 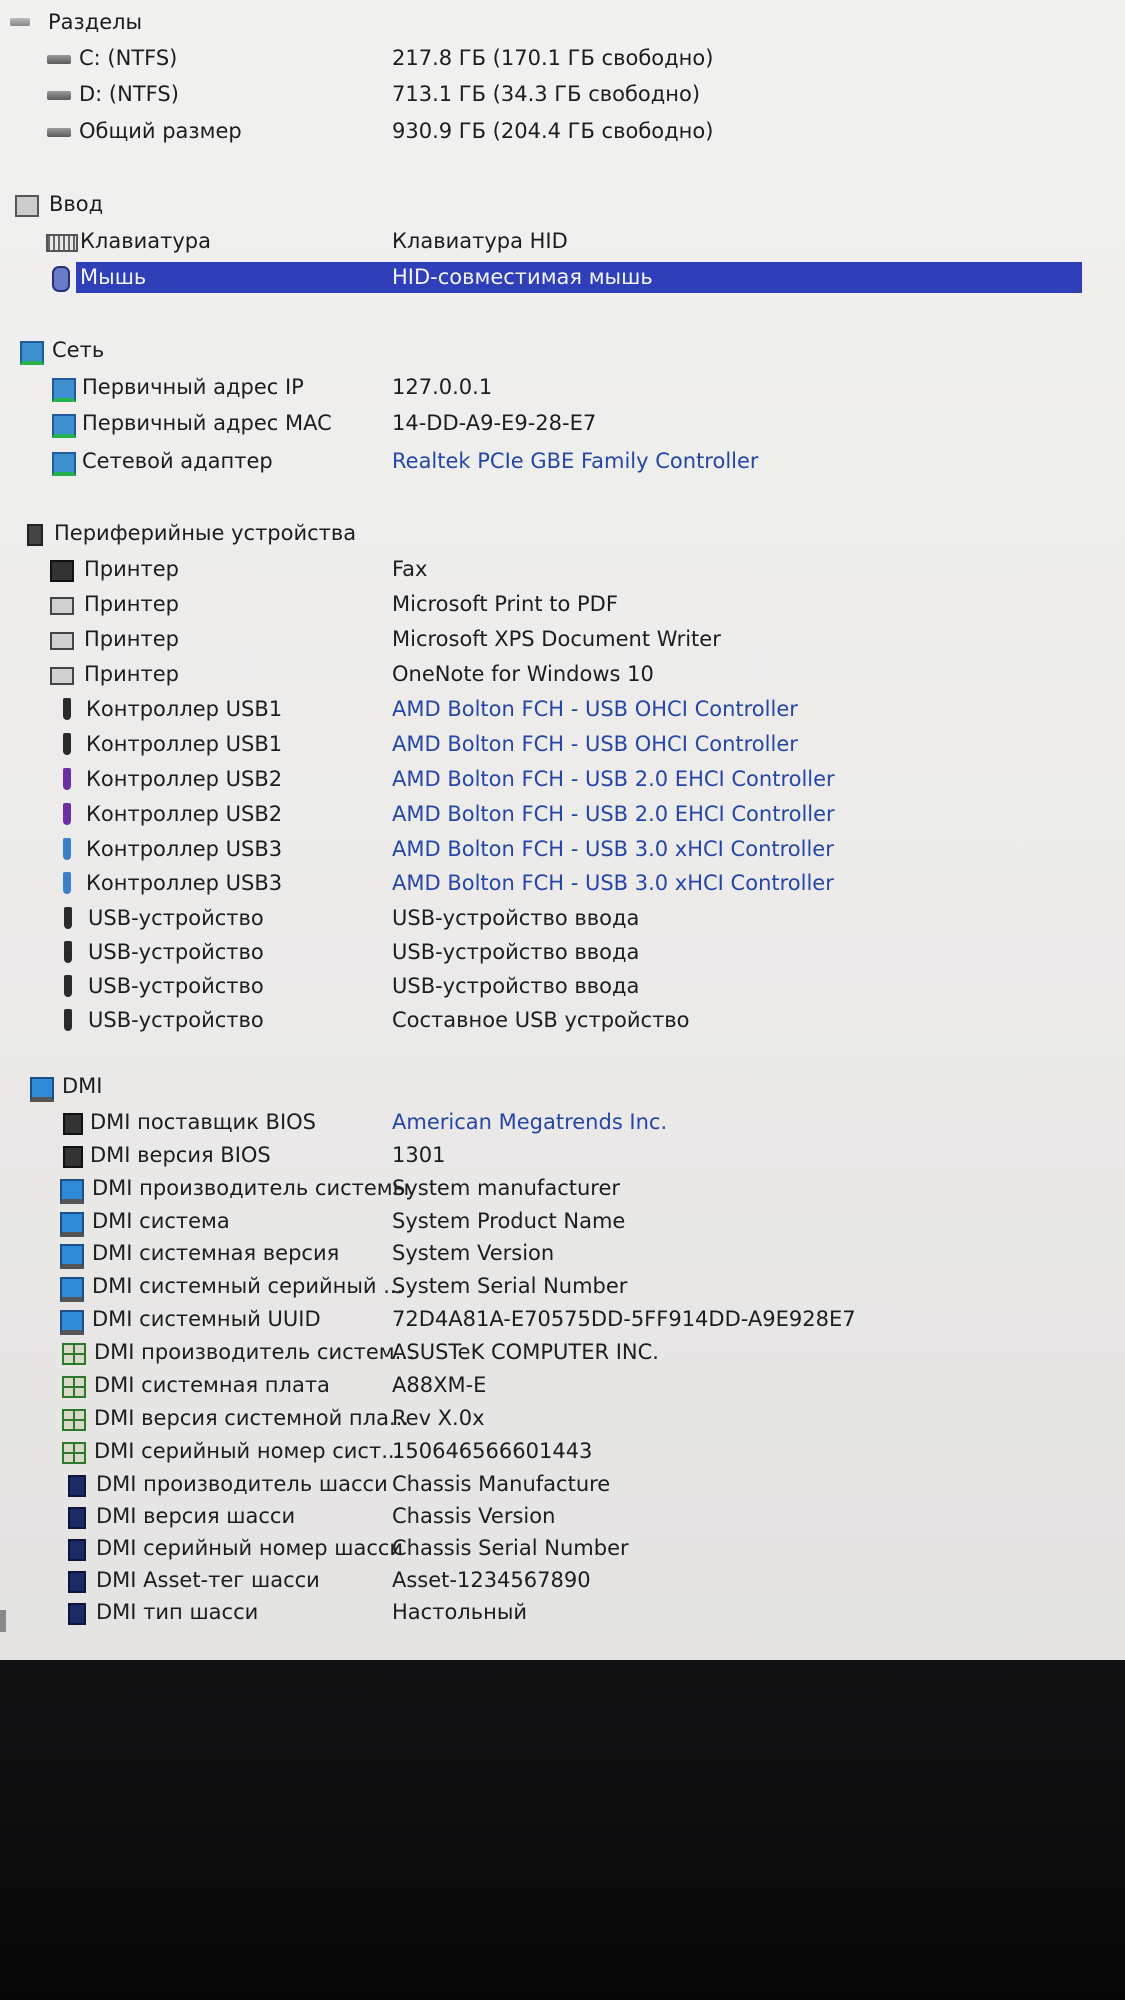 I want to click on tree-row: Принтер Microsoft Print to PDF, so click(x=562, y=604).